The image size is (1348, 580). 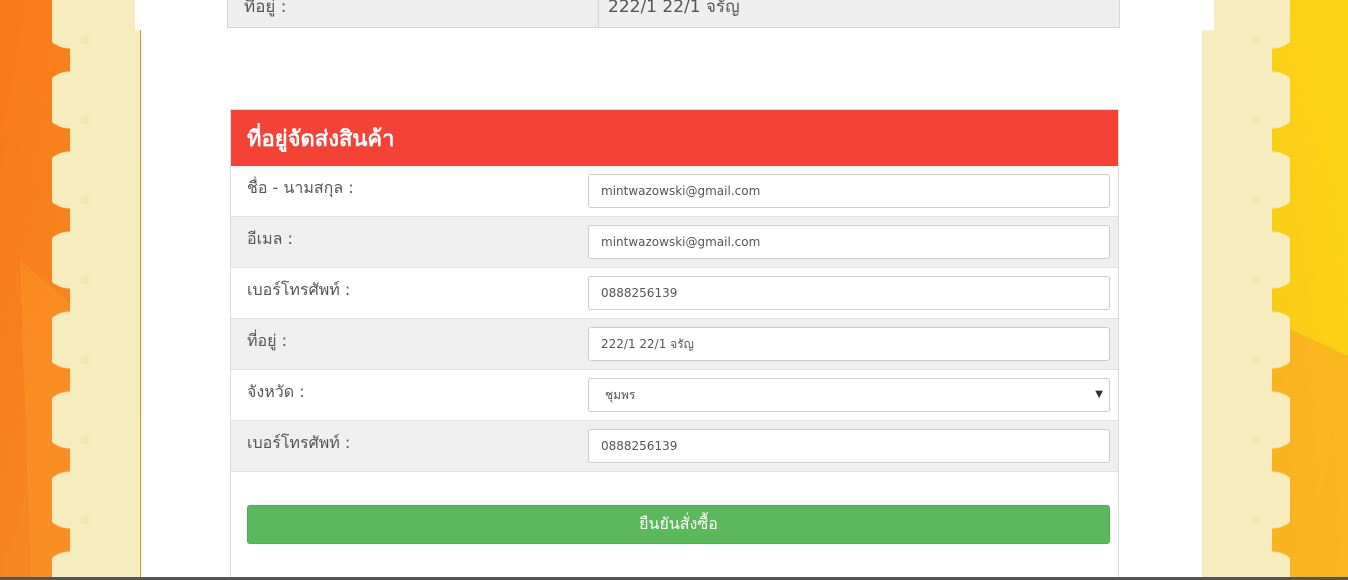 I want to click on address-row: ที่อยู่ :, so click(x=674, y=344).